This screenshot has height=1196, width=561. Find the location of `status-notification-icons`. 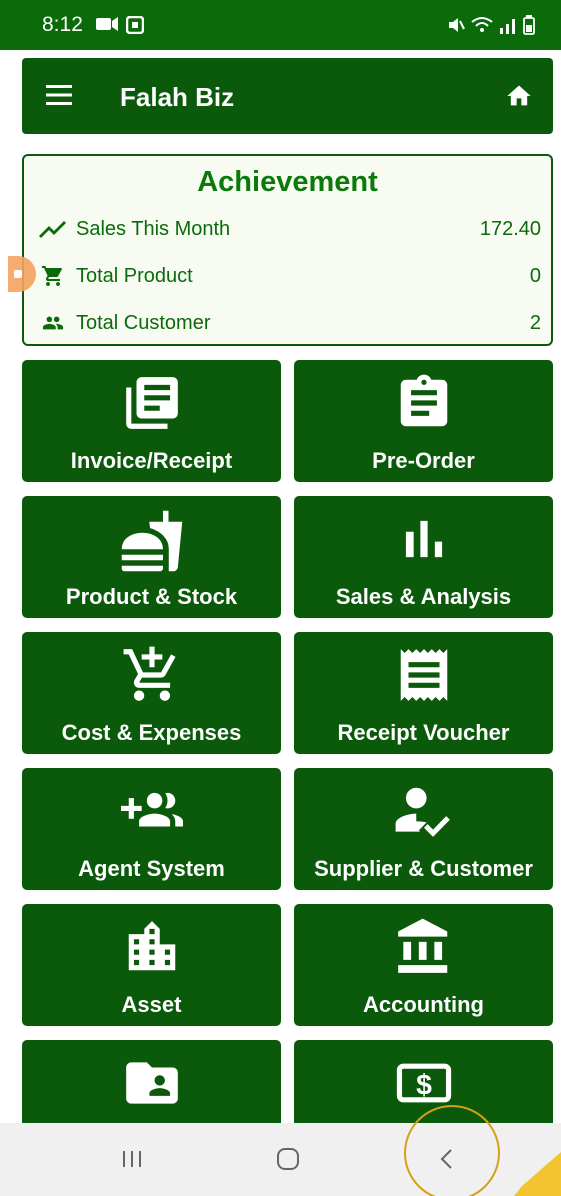

status-notification-icons is located at coordinates (120, 25).